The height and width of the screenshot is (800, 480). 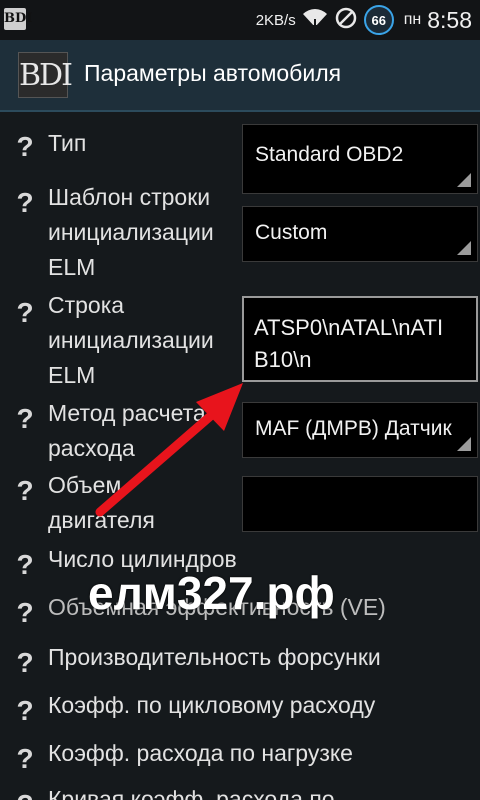 I want to click on input-value-line: ATSP0\nATAL\nATI, so click(x=349, y=327).